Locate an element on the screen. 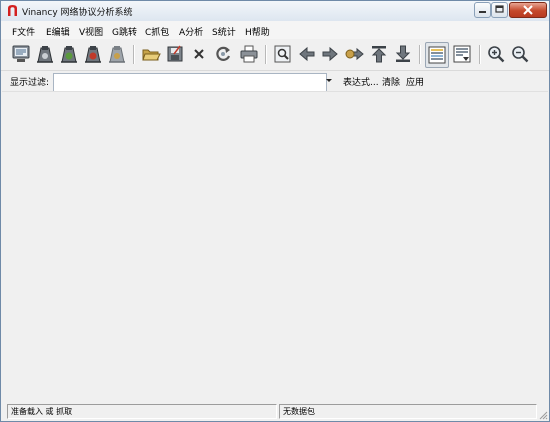 The image size is (550, 422). window-title: Vinancy 网络协议分析系统 is located at coordinates (77, 13).